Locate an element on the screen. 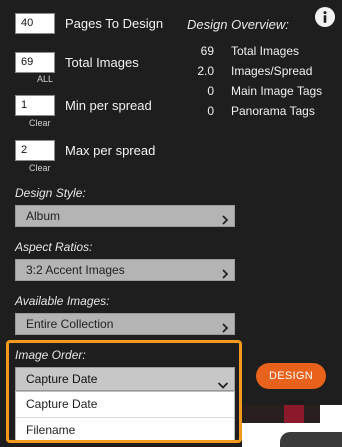 The width and height of the screenshot is (342, 447). max-per-spread-input: 2 is located at coordinates (35, 150).